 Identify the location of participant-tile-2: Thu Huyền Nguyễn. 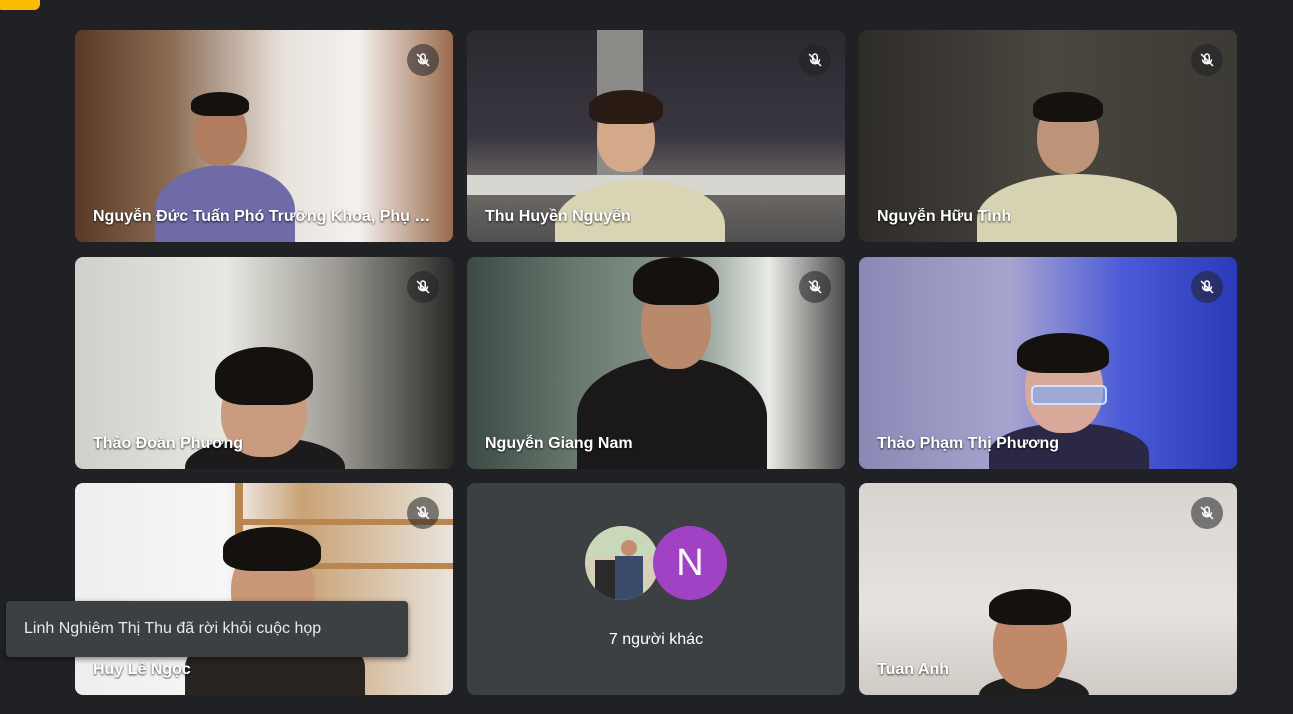
(656, 136).